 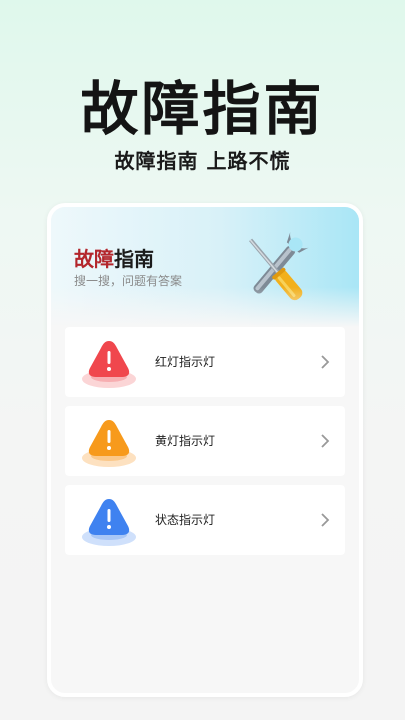 What do you see at coordinates (109, 443) in the screenshot?
I see `yellow-warning-icon` at bounding box center [109, 443].